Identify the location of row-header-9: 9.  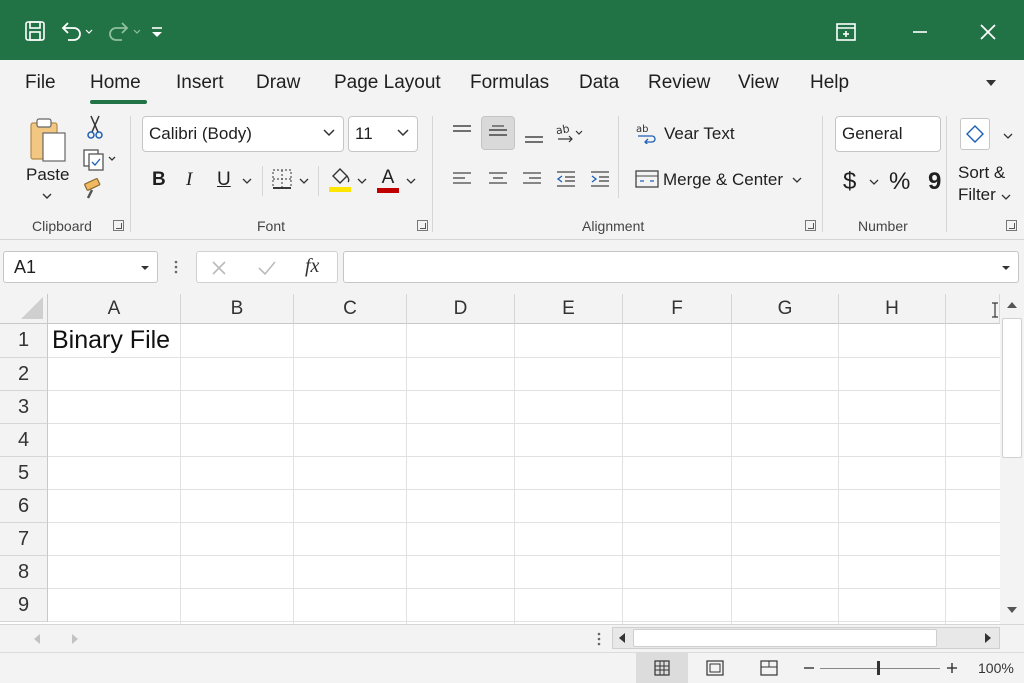
(24, 605).